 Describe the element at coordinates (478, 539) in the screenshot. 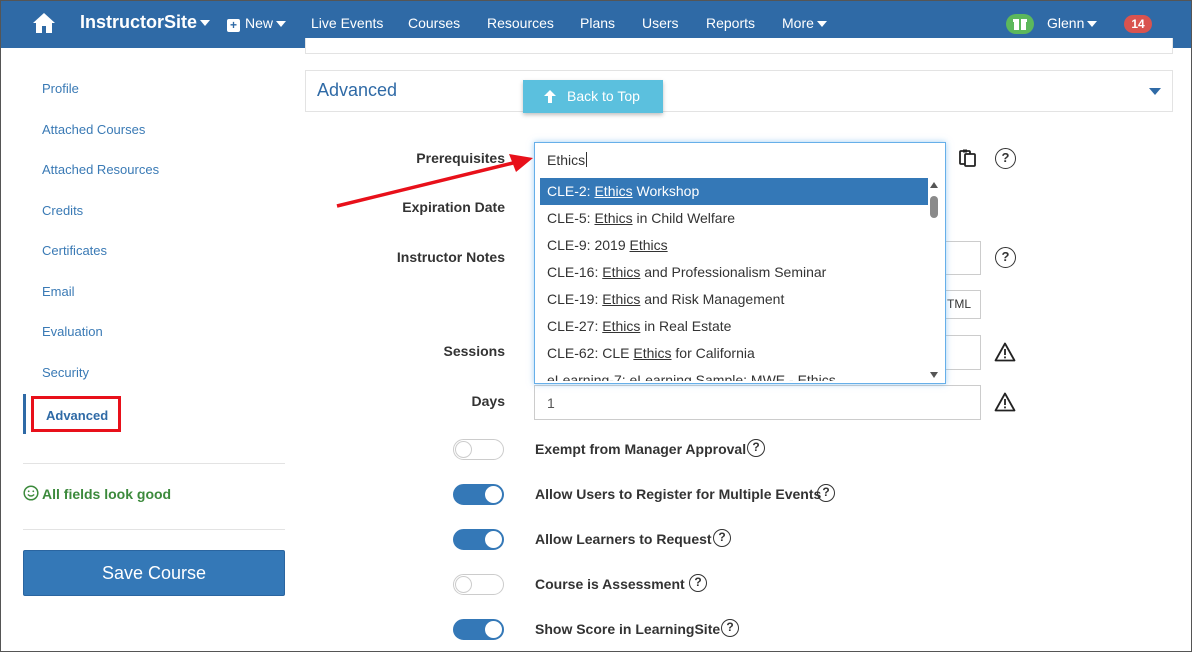

I see `toggle-learners-request` at that location.